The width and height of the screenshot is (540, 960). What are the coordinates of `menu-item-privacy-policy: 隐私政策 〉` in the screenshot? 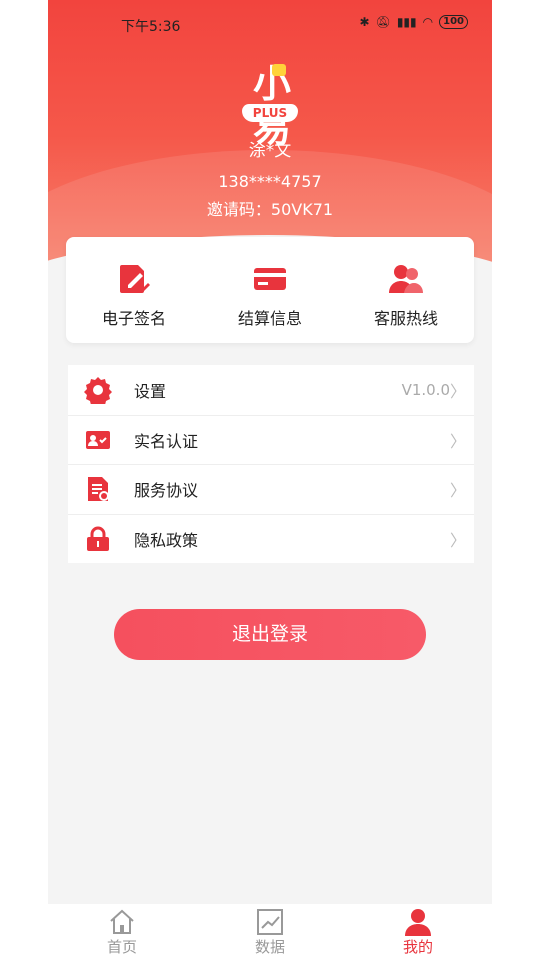 It's located at (271, 538).